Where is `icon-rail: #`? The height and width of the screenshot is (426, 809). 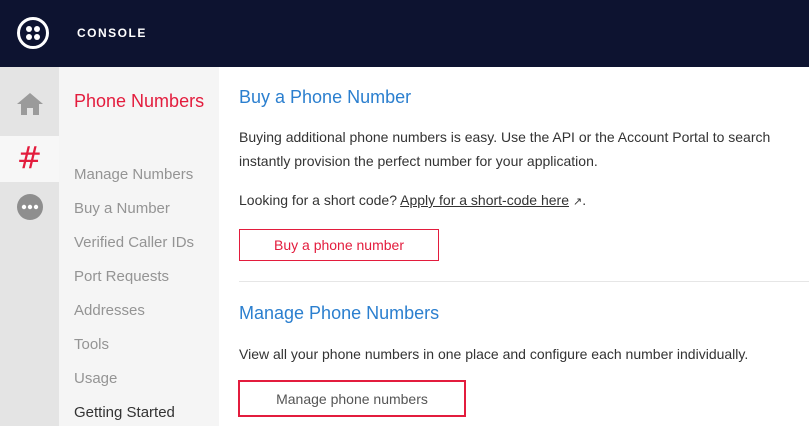 icon-rail: # is located at coordinates (29, 246).